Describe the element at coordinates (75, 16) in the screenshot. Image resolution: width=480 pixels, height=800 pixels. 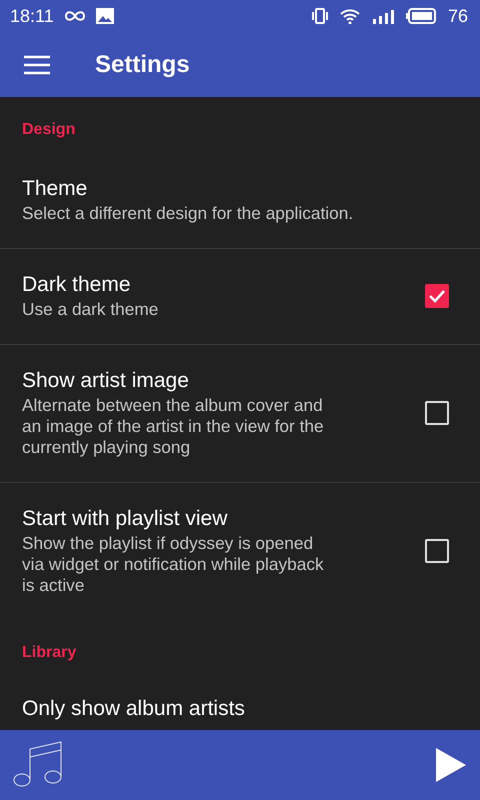
I see `infinity-icon` at that location.